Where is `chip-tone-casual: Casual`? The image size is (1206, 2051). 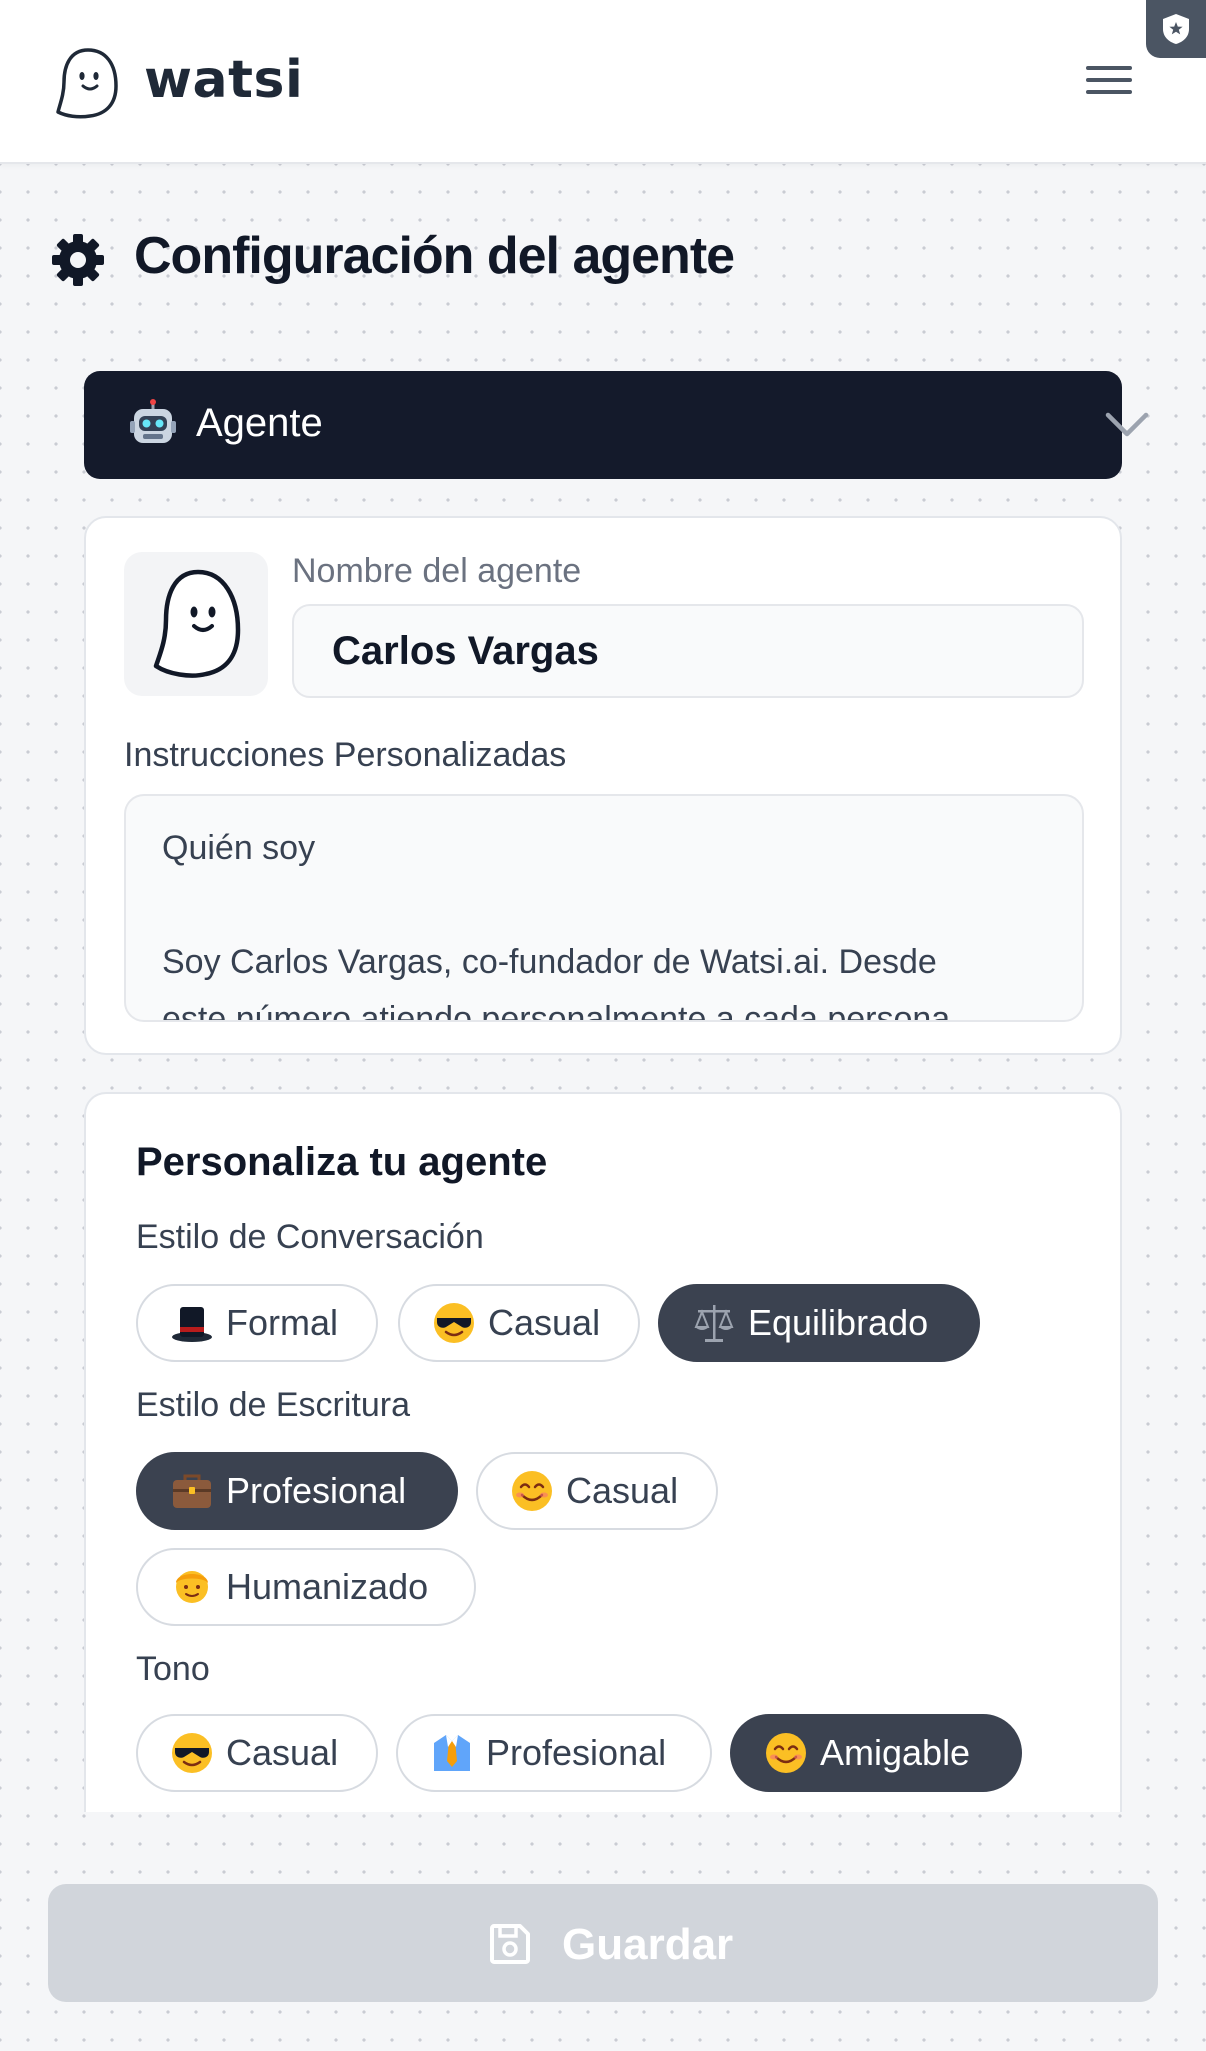
chip-tone-casual: Casual is located at coordinates (257, 1753).